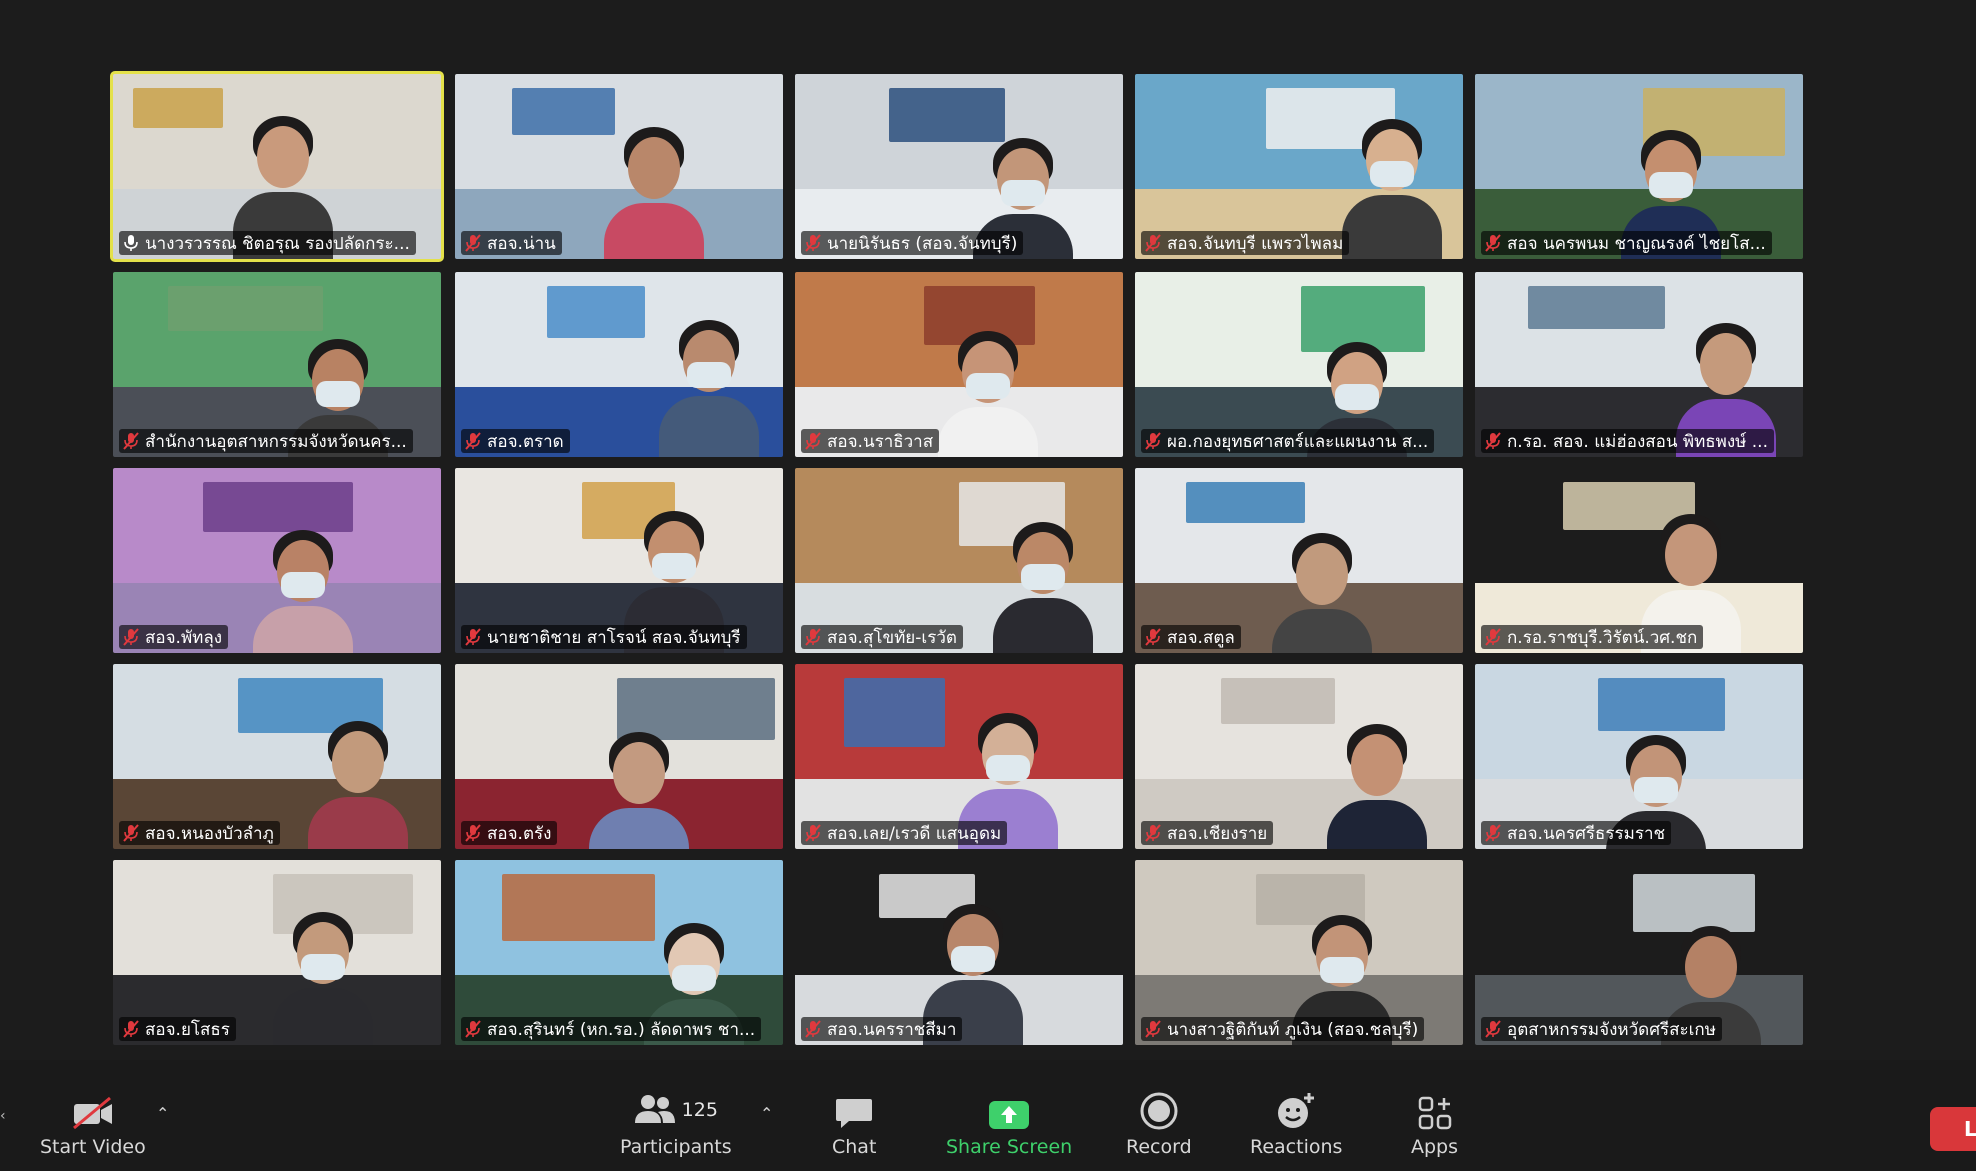 Image resolution: width=1976 pixels, height=1171 pixels. I want to click on participant-video-tile: สอจ.ตราด, so click(619, 364).